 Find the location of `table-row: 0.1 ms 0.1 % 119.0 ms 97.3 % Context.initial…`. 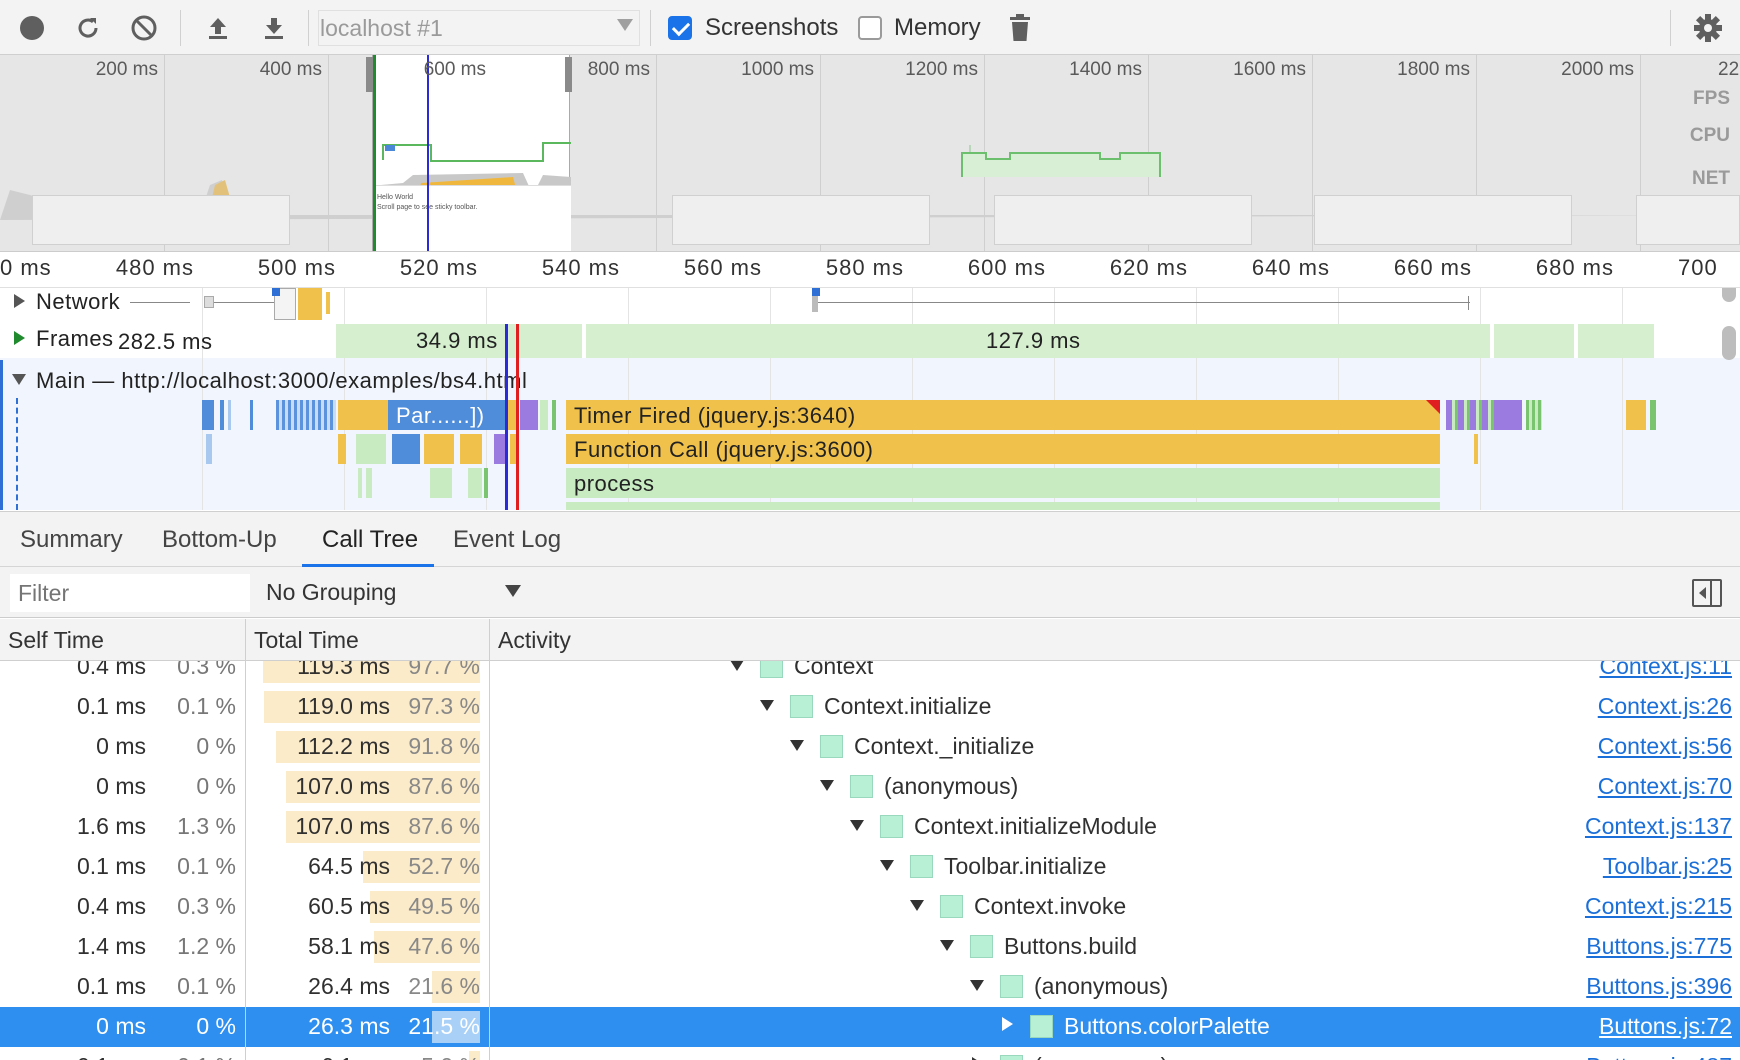

table-row: 0.1 ms 0.1 % 119.0 ms 97.3 % Context.initial… is located at coordinates (870, 707).